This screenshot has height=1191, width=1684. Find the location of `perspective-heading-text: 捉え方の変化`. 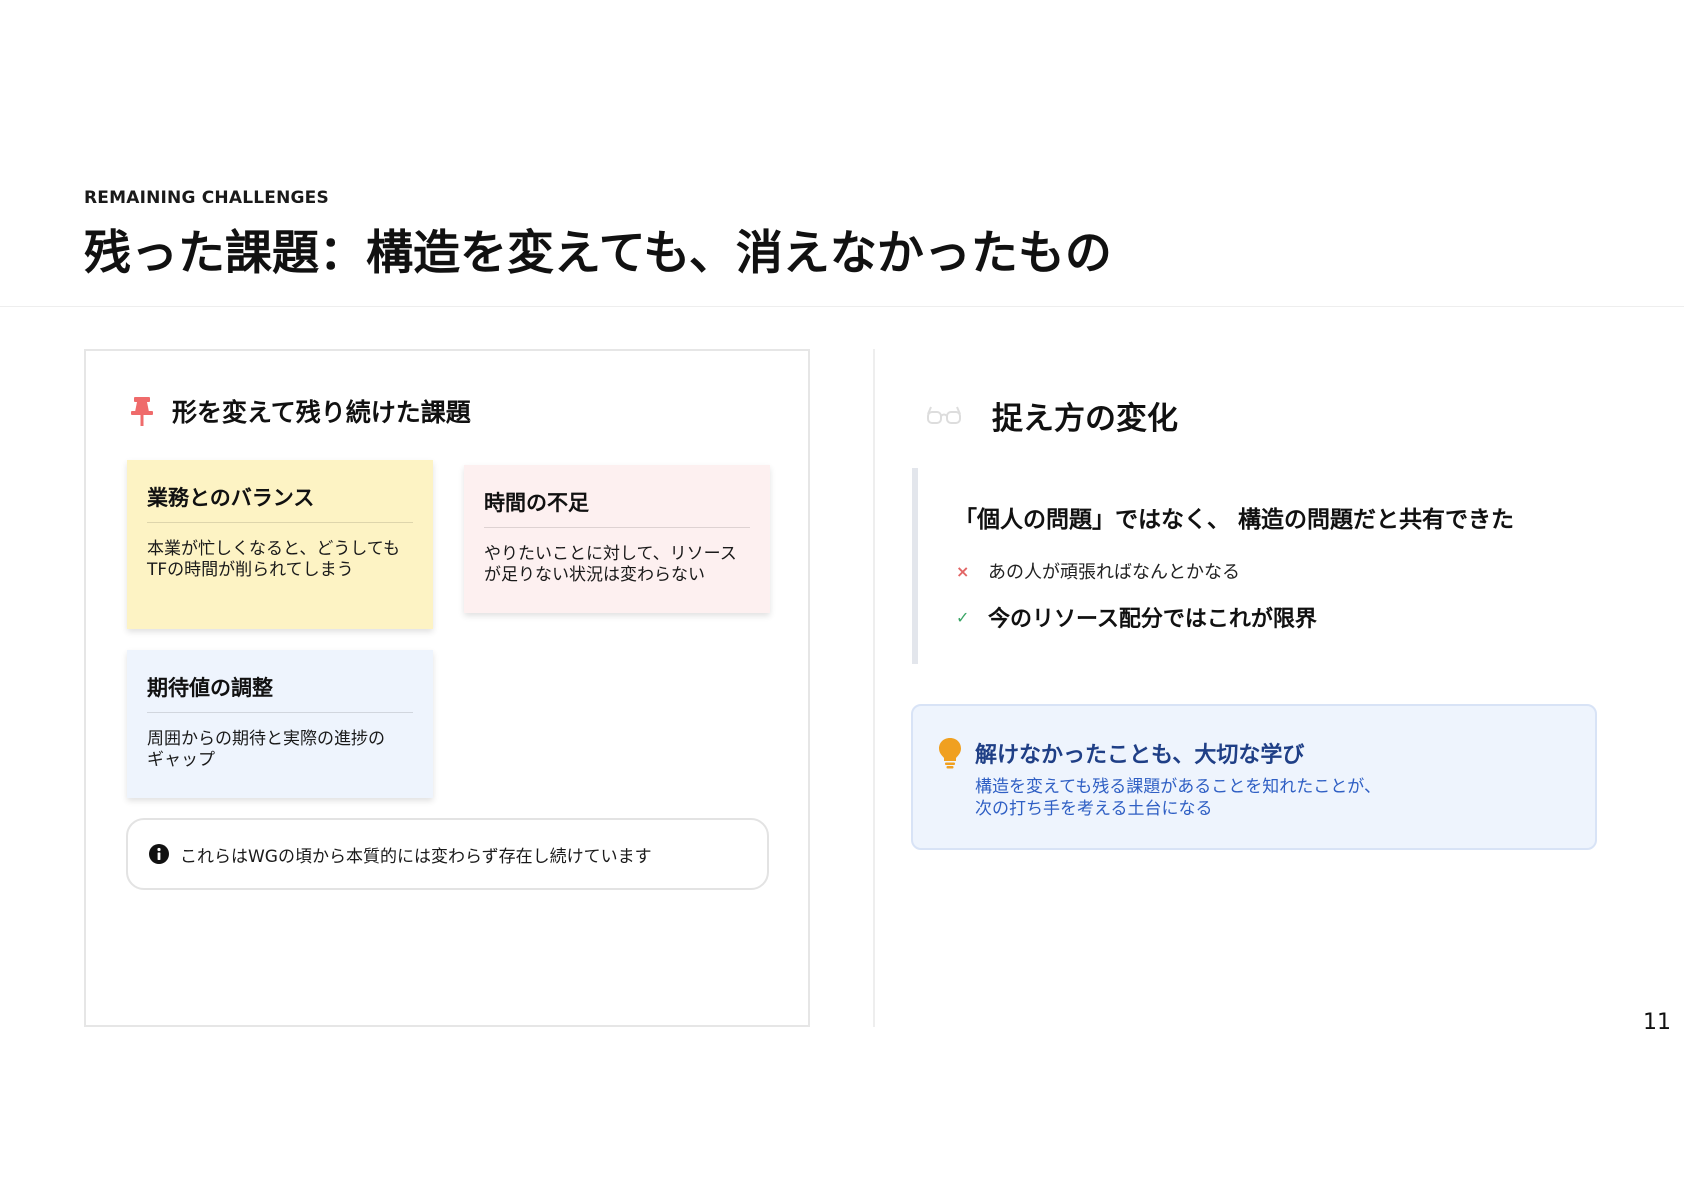

perspective-heading-text: 捉え方の変化 is located at coordinates (1085, 419).